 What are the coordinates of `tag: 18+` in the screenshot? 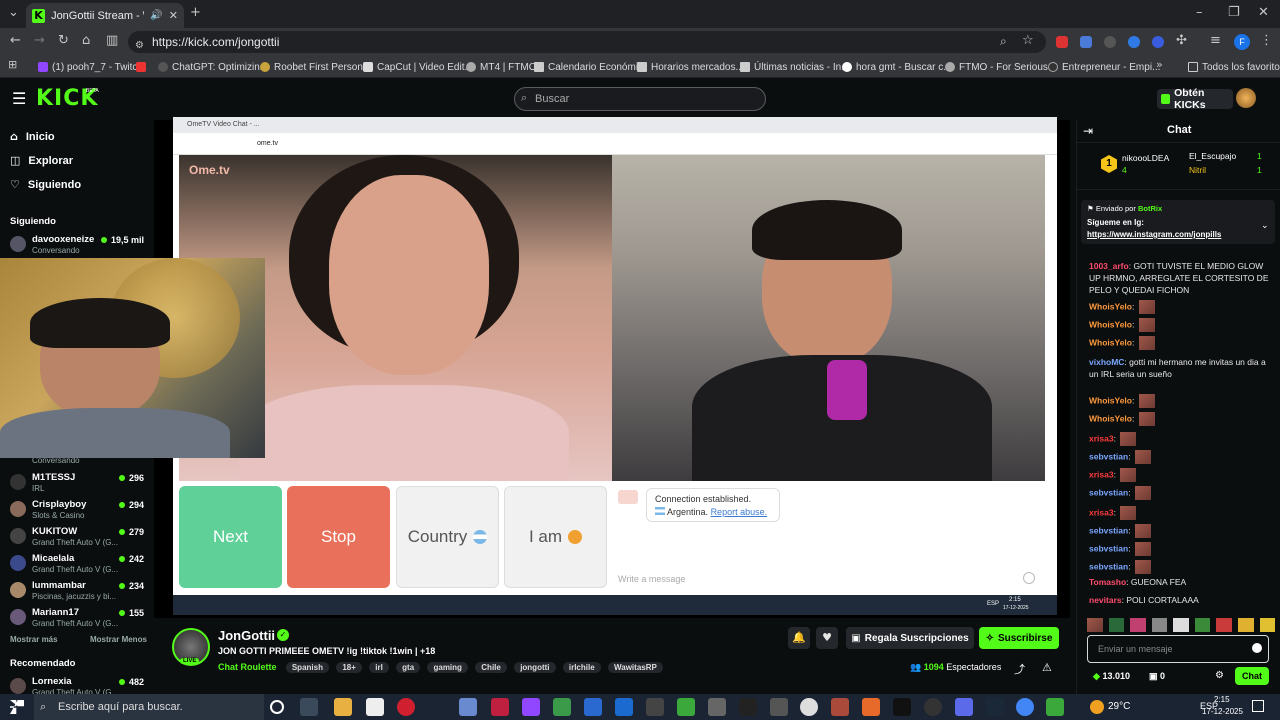 It's located at (349, 667).